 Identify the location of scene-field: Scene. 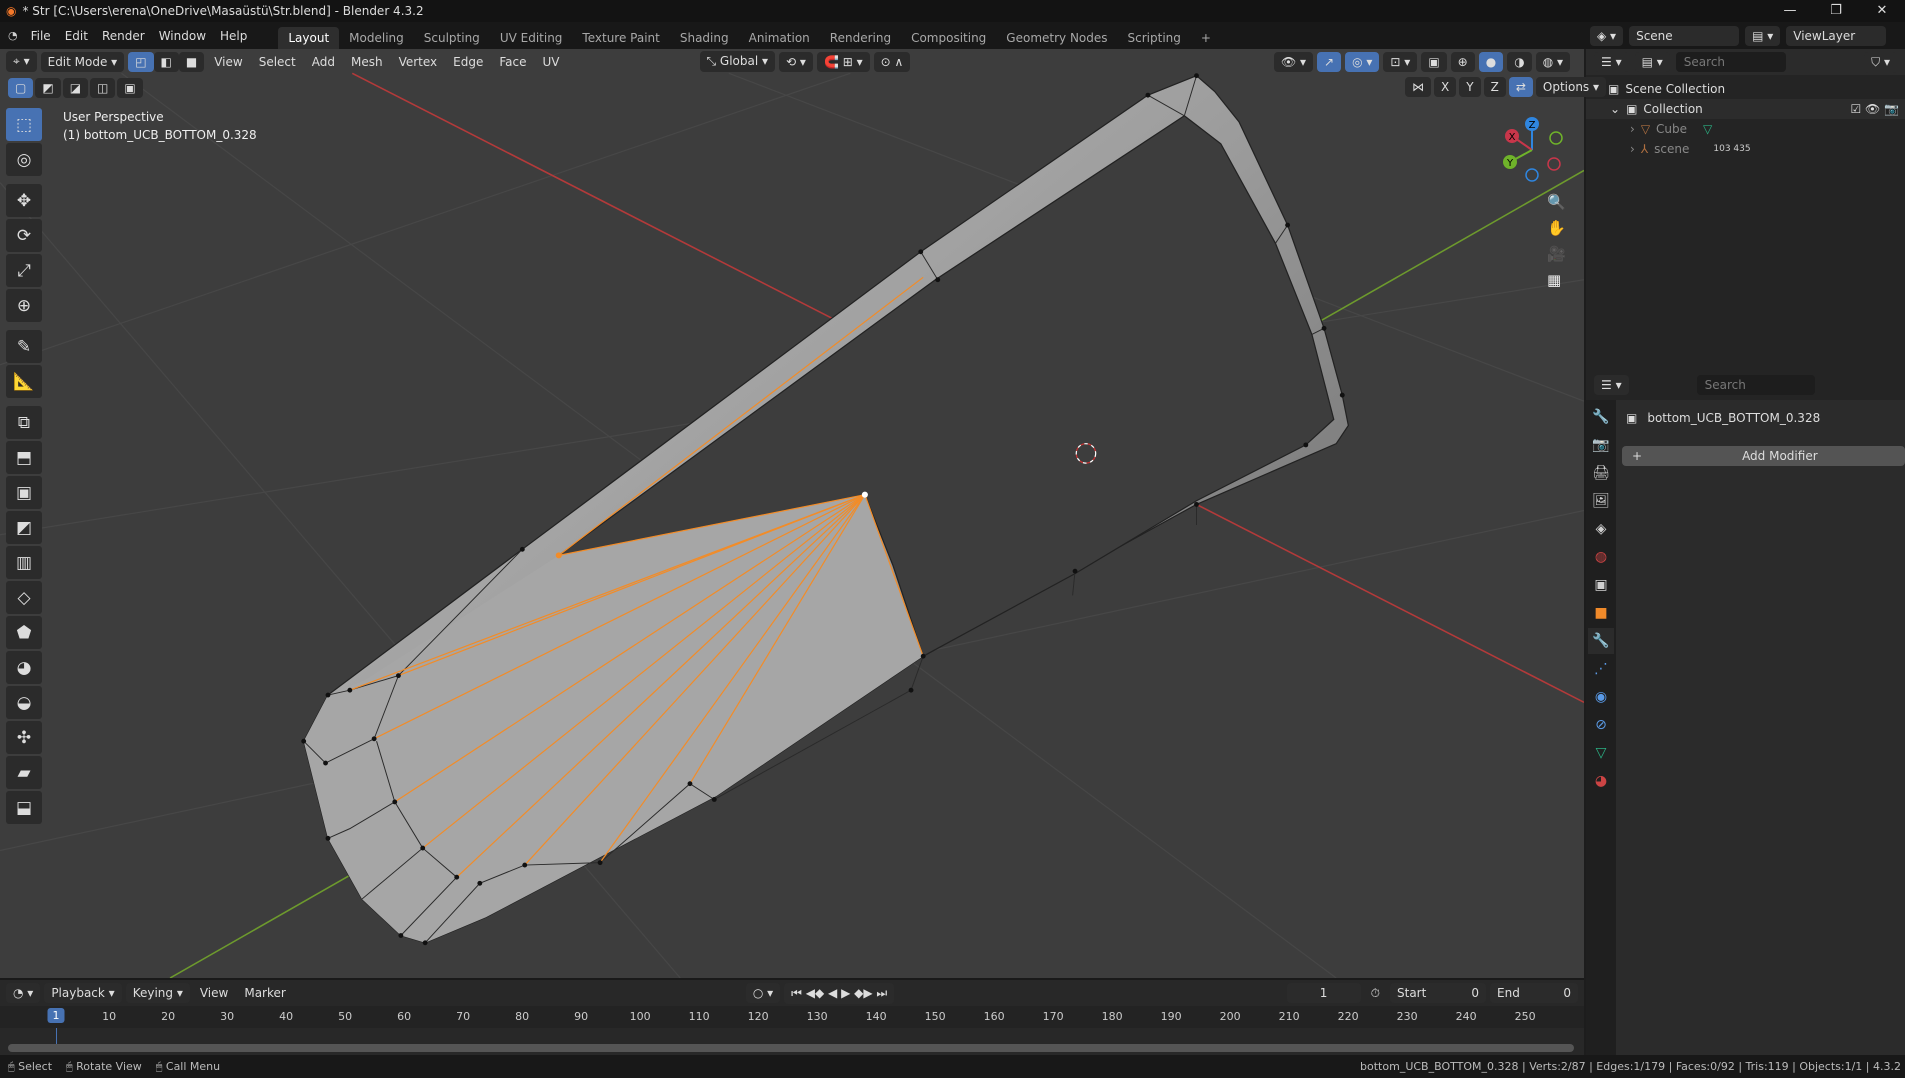
(1684, 35).